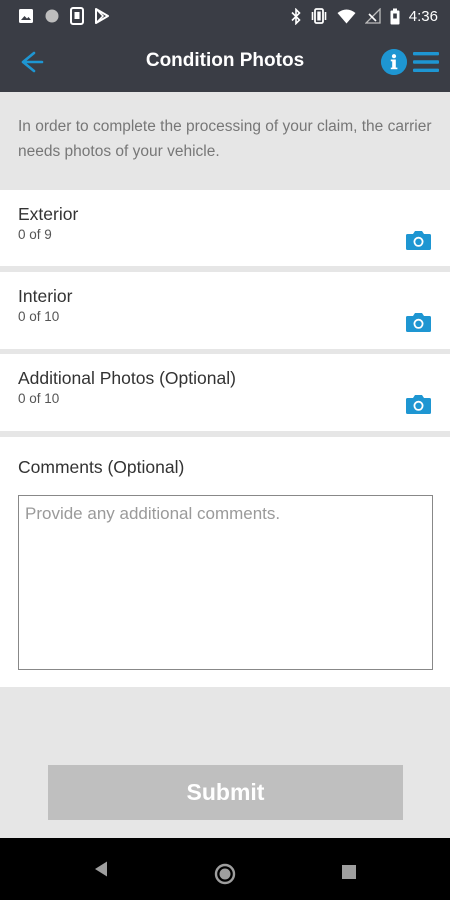  Describe the element at coordinates (225, 874) in the screenshot. I see `nav-home-icon` at that location.